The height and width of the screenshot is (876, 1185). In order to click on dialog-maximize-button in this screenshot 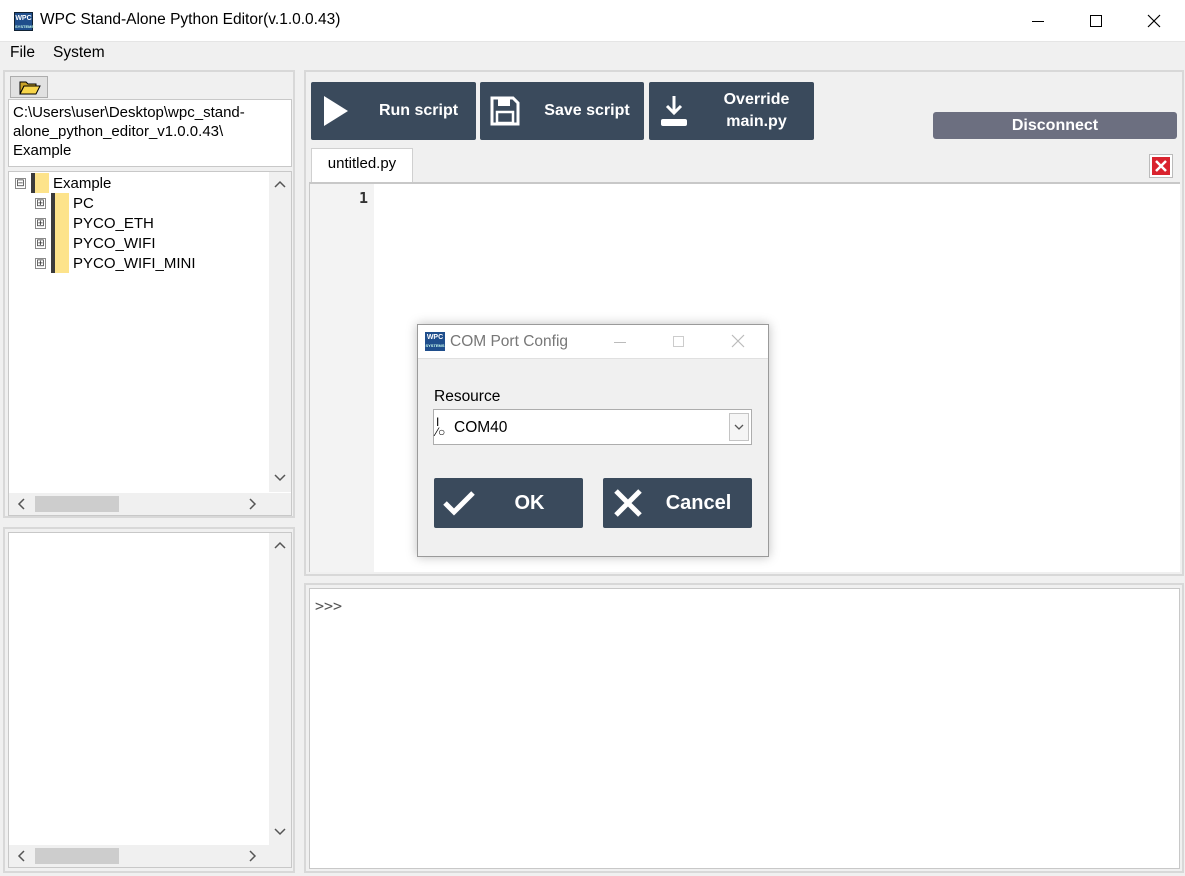, I will do `click(681, 342)`.